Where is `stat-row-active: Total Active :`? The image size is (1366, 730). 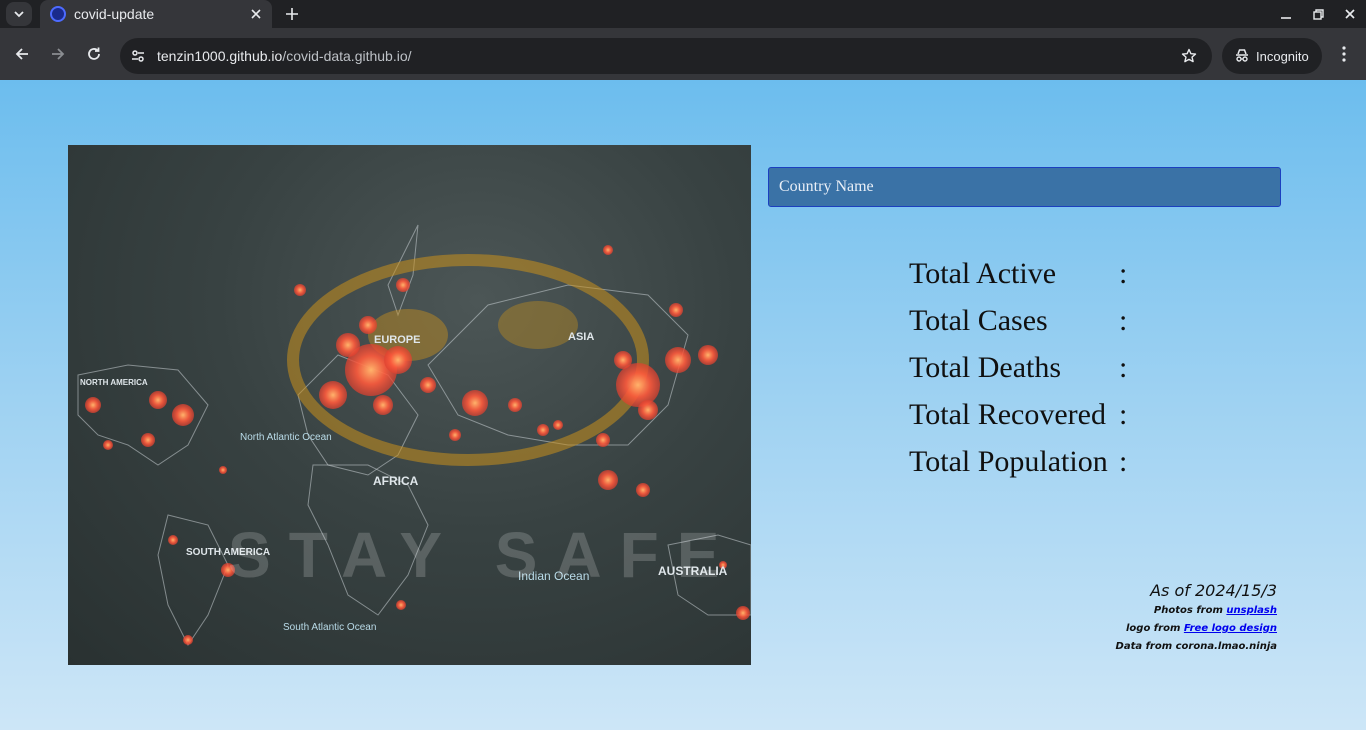
stat-row-active: Total Active : is located at coordinates (1024, 273).